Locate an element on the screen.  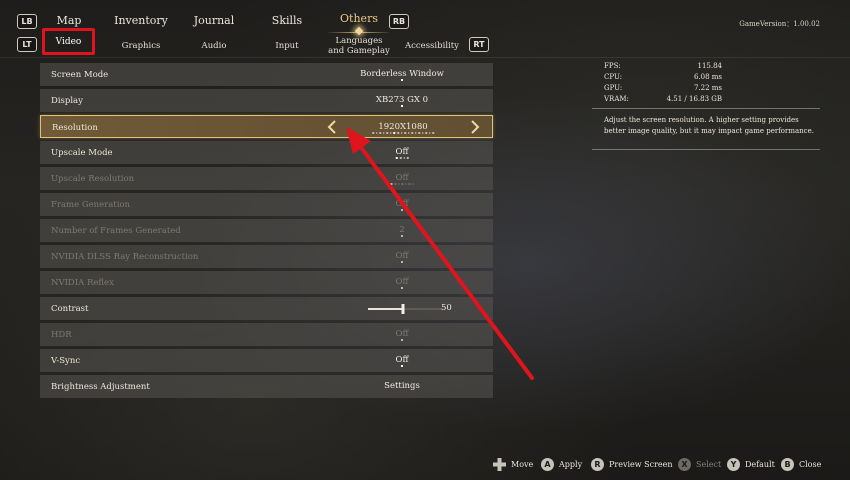
arrow-right-icon is located at coordinates (475, 127).